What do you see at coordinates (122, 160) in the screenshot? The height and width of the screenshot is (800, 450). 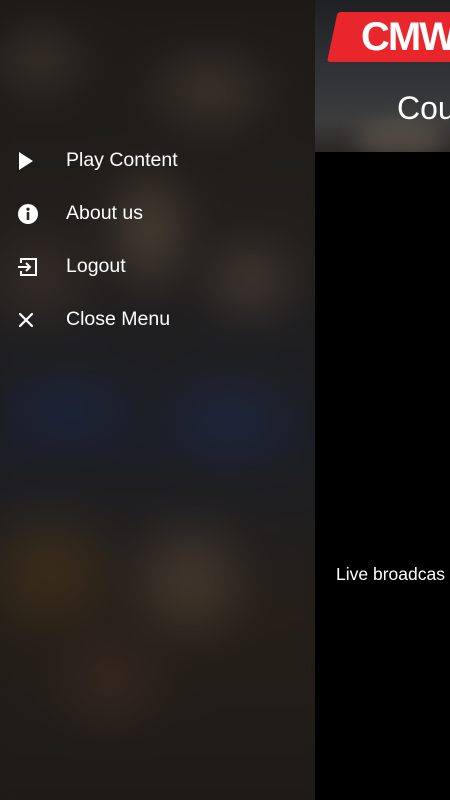 I see `menu-item-label: Play Content` at bounding box center [122, 160].